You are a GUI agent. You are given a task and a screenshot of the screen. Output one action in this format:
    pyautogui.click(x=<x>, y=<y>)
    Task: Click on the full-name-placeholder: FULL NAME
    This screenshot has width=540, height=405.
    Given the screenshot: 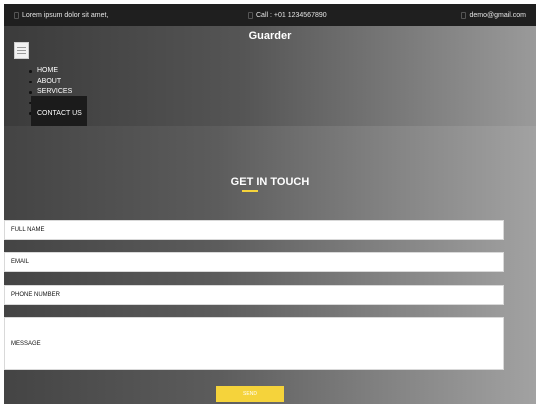 What is the action you would take?
    pyautogui.click(x=28, y=230)
    